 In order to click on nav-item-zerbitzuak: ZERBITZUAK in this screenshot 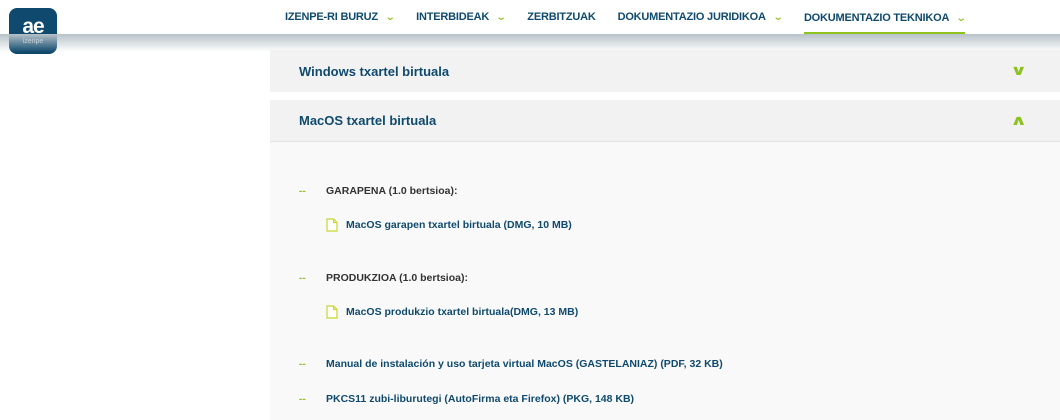, I will do `click(561, 17)`.